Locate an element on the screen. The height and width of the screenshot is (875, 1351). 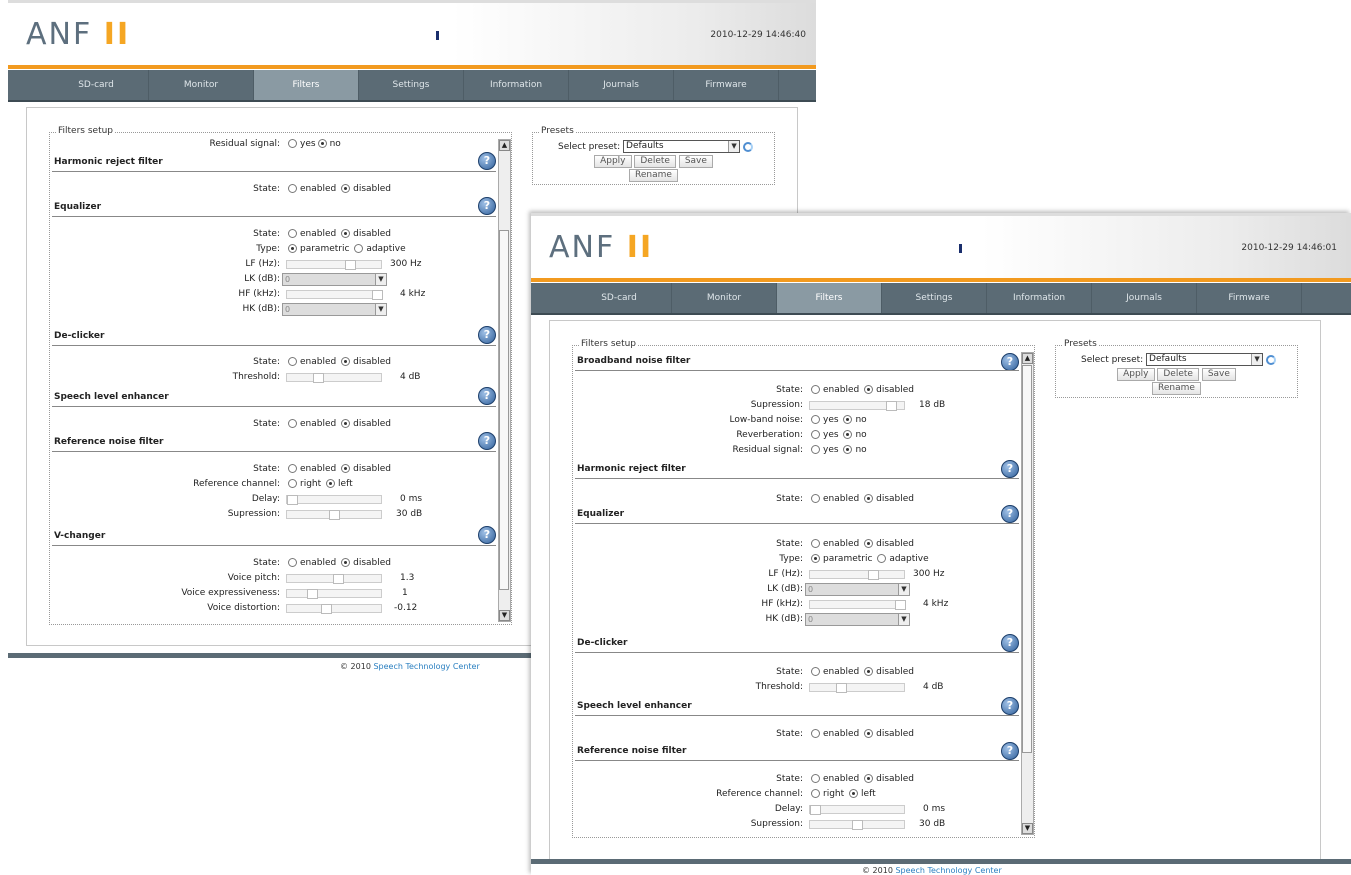
distortion-slider is located at coordinates (334, 609).